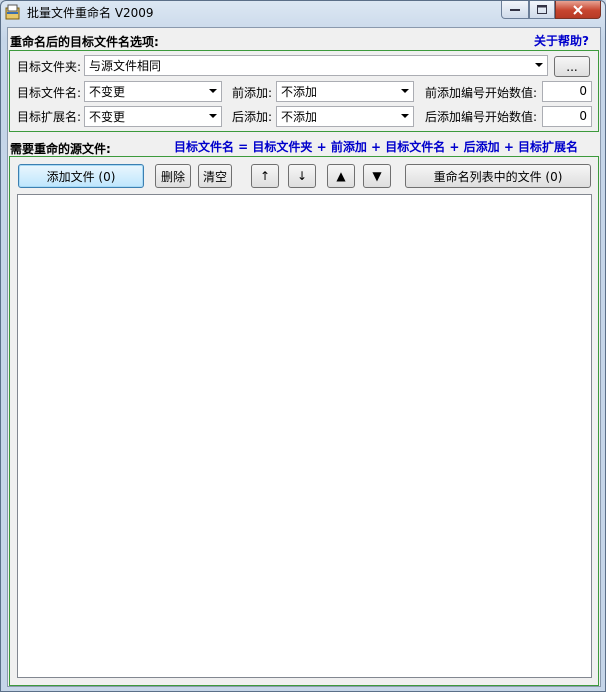 This screenshot has width=606, height=692. What do you see at coordinates (90, 13) in the screenshot?
I see `window-title: 批量文件重命名 V2009` at bounding box center [90, 13].